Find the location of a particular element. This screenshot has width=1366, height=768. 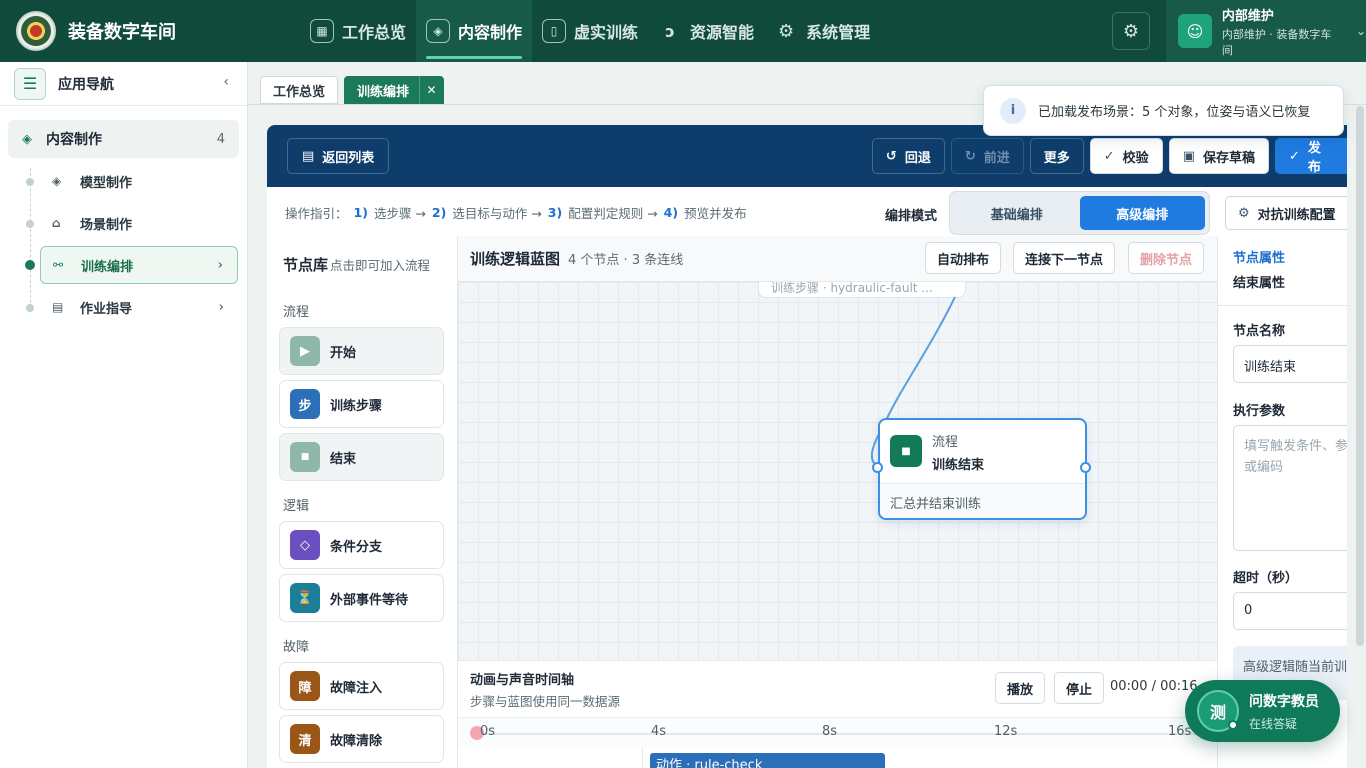

top-nav: ▦ 工作总览 ◈ 内容制作 ▯ 虚实训练 ↄ 资源智能 ⚙ 系统管理 is located at coordinates (590, 31).